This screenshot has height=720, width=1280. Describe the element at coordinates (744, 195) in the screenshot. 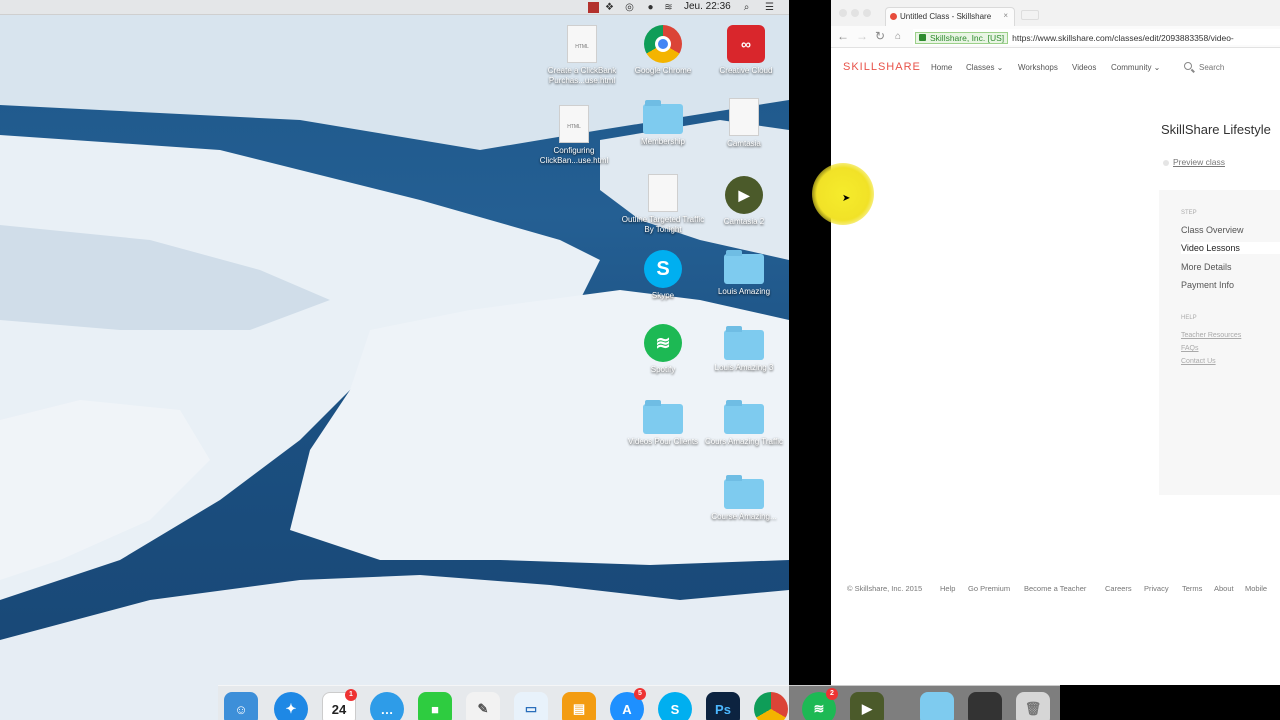

I see `camtasia-icon: ▶` at that location.